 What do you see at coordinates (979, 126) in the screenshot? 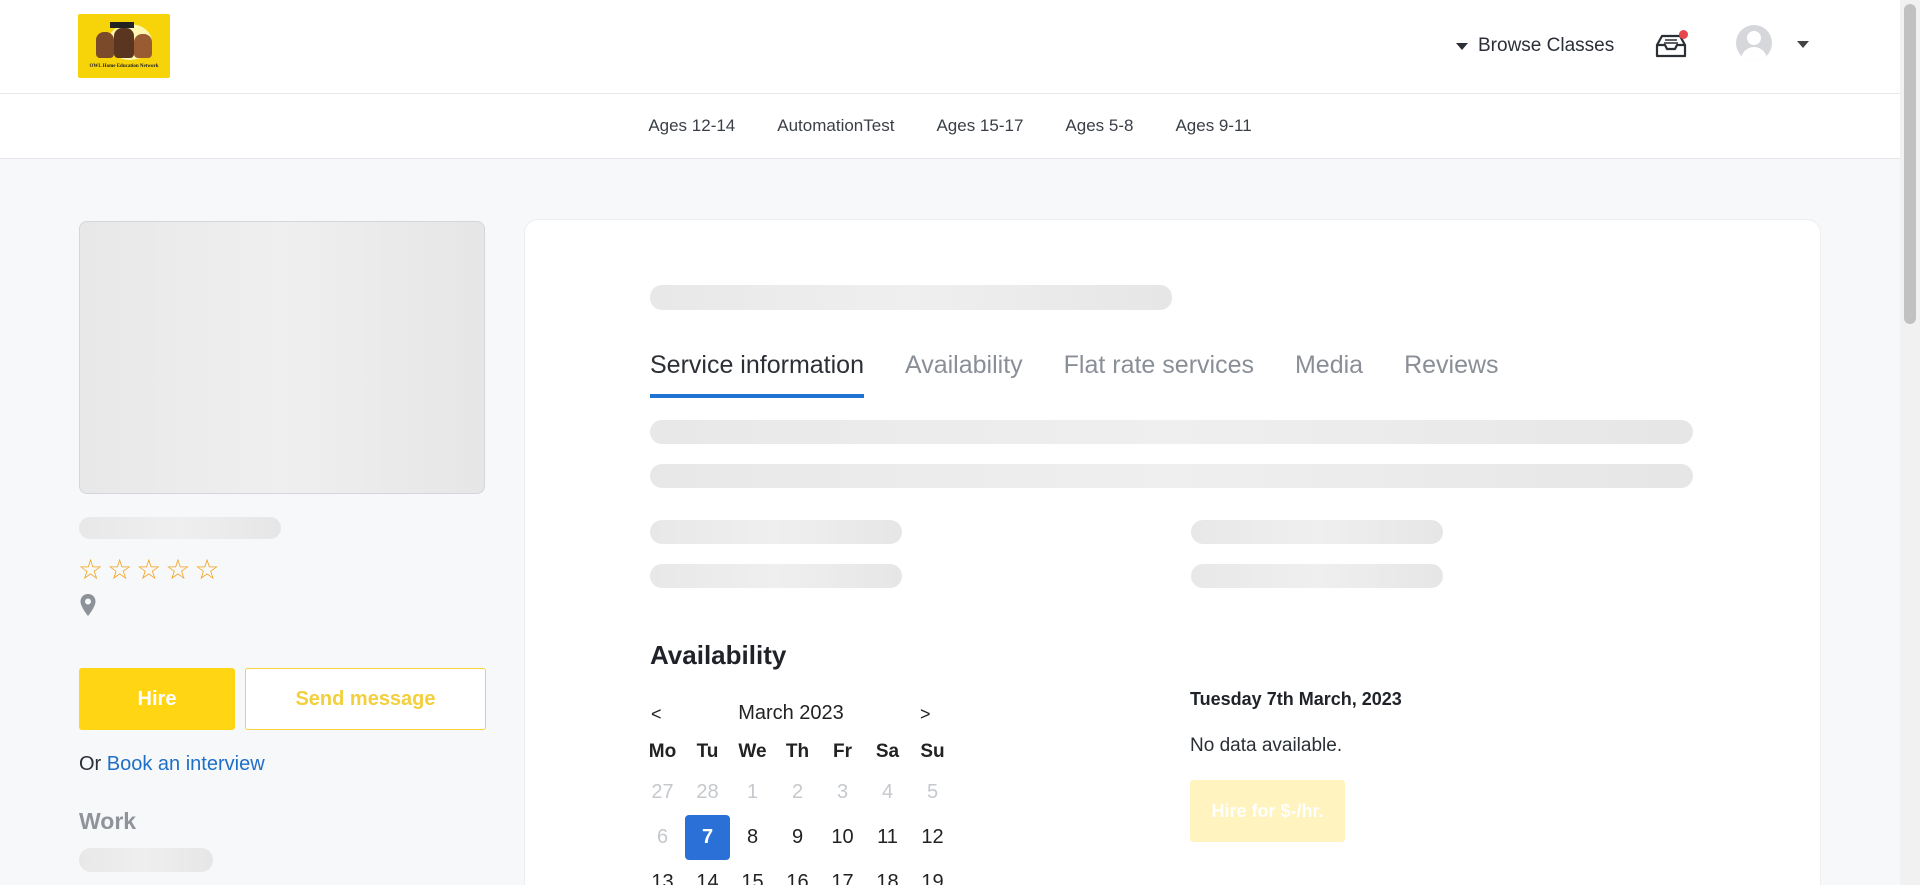
I see `category-ages-15-17: Ages 15-17` at bounding box center [979, 126].